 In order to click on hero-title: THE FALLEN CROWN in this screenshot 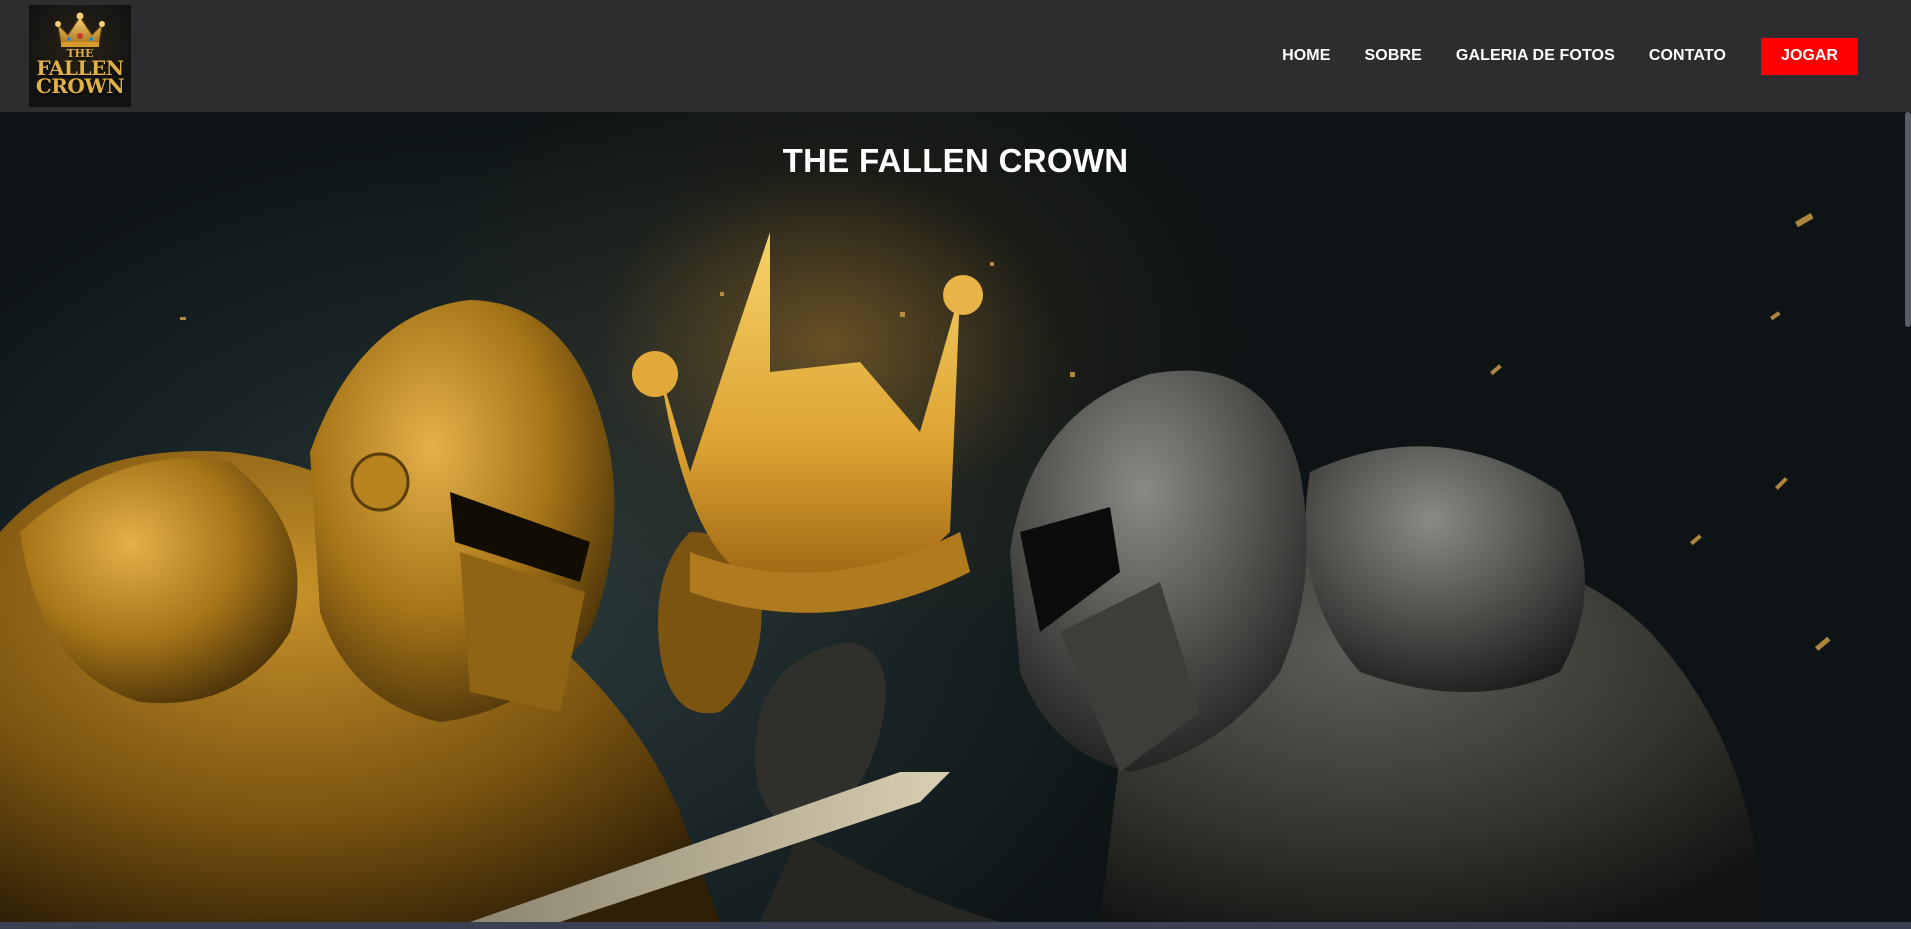, I will do `click(955, 160)`.